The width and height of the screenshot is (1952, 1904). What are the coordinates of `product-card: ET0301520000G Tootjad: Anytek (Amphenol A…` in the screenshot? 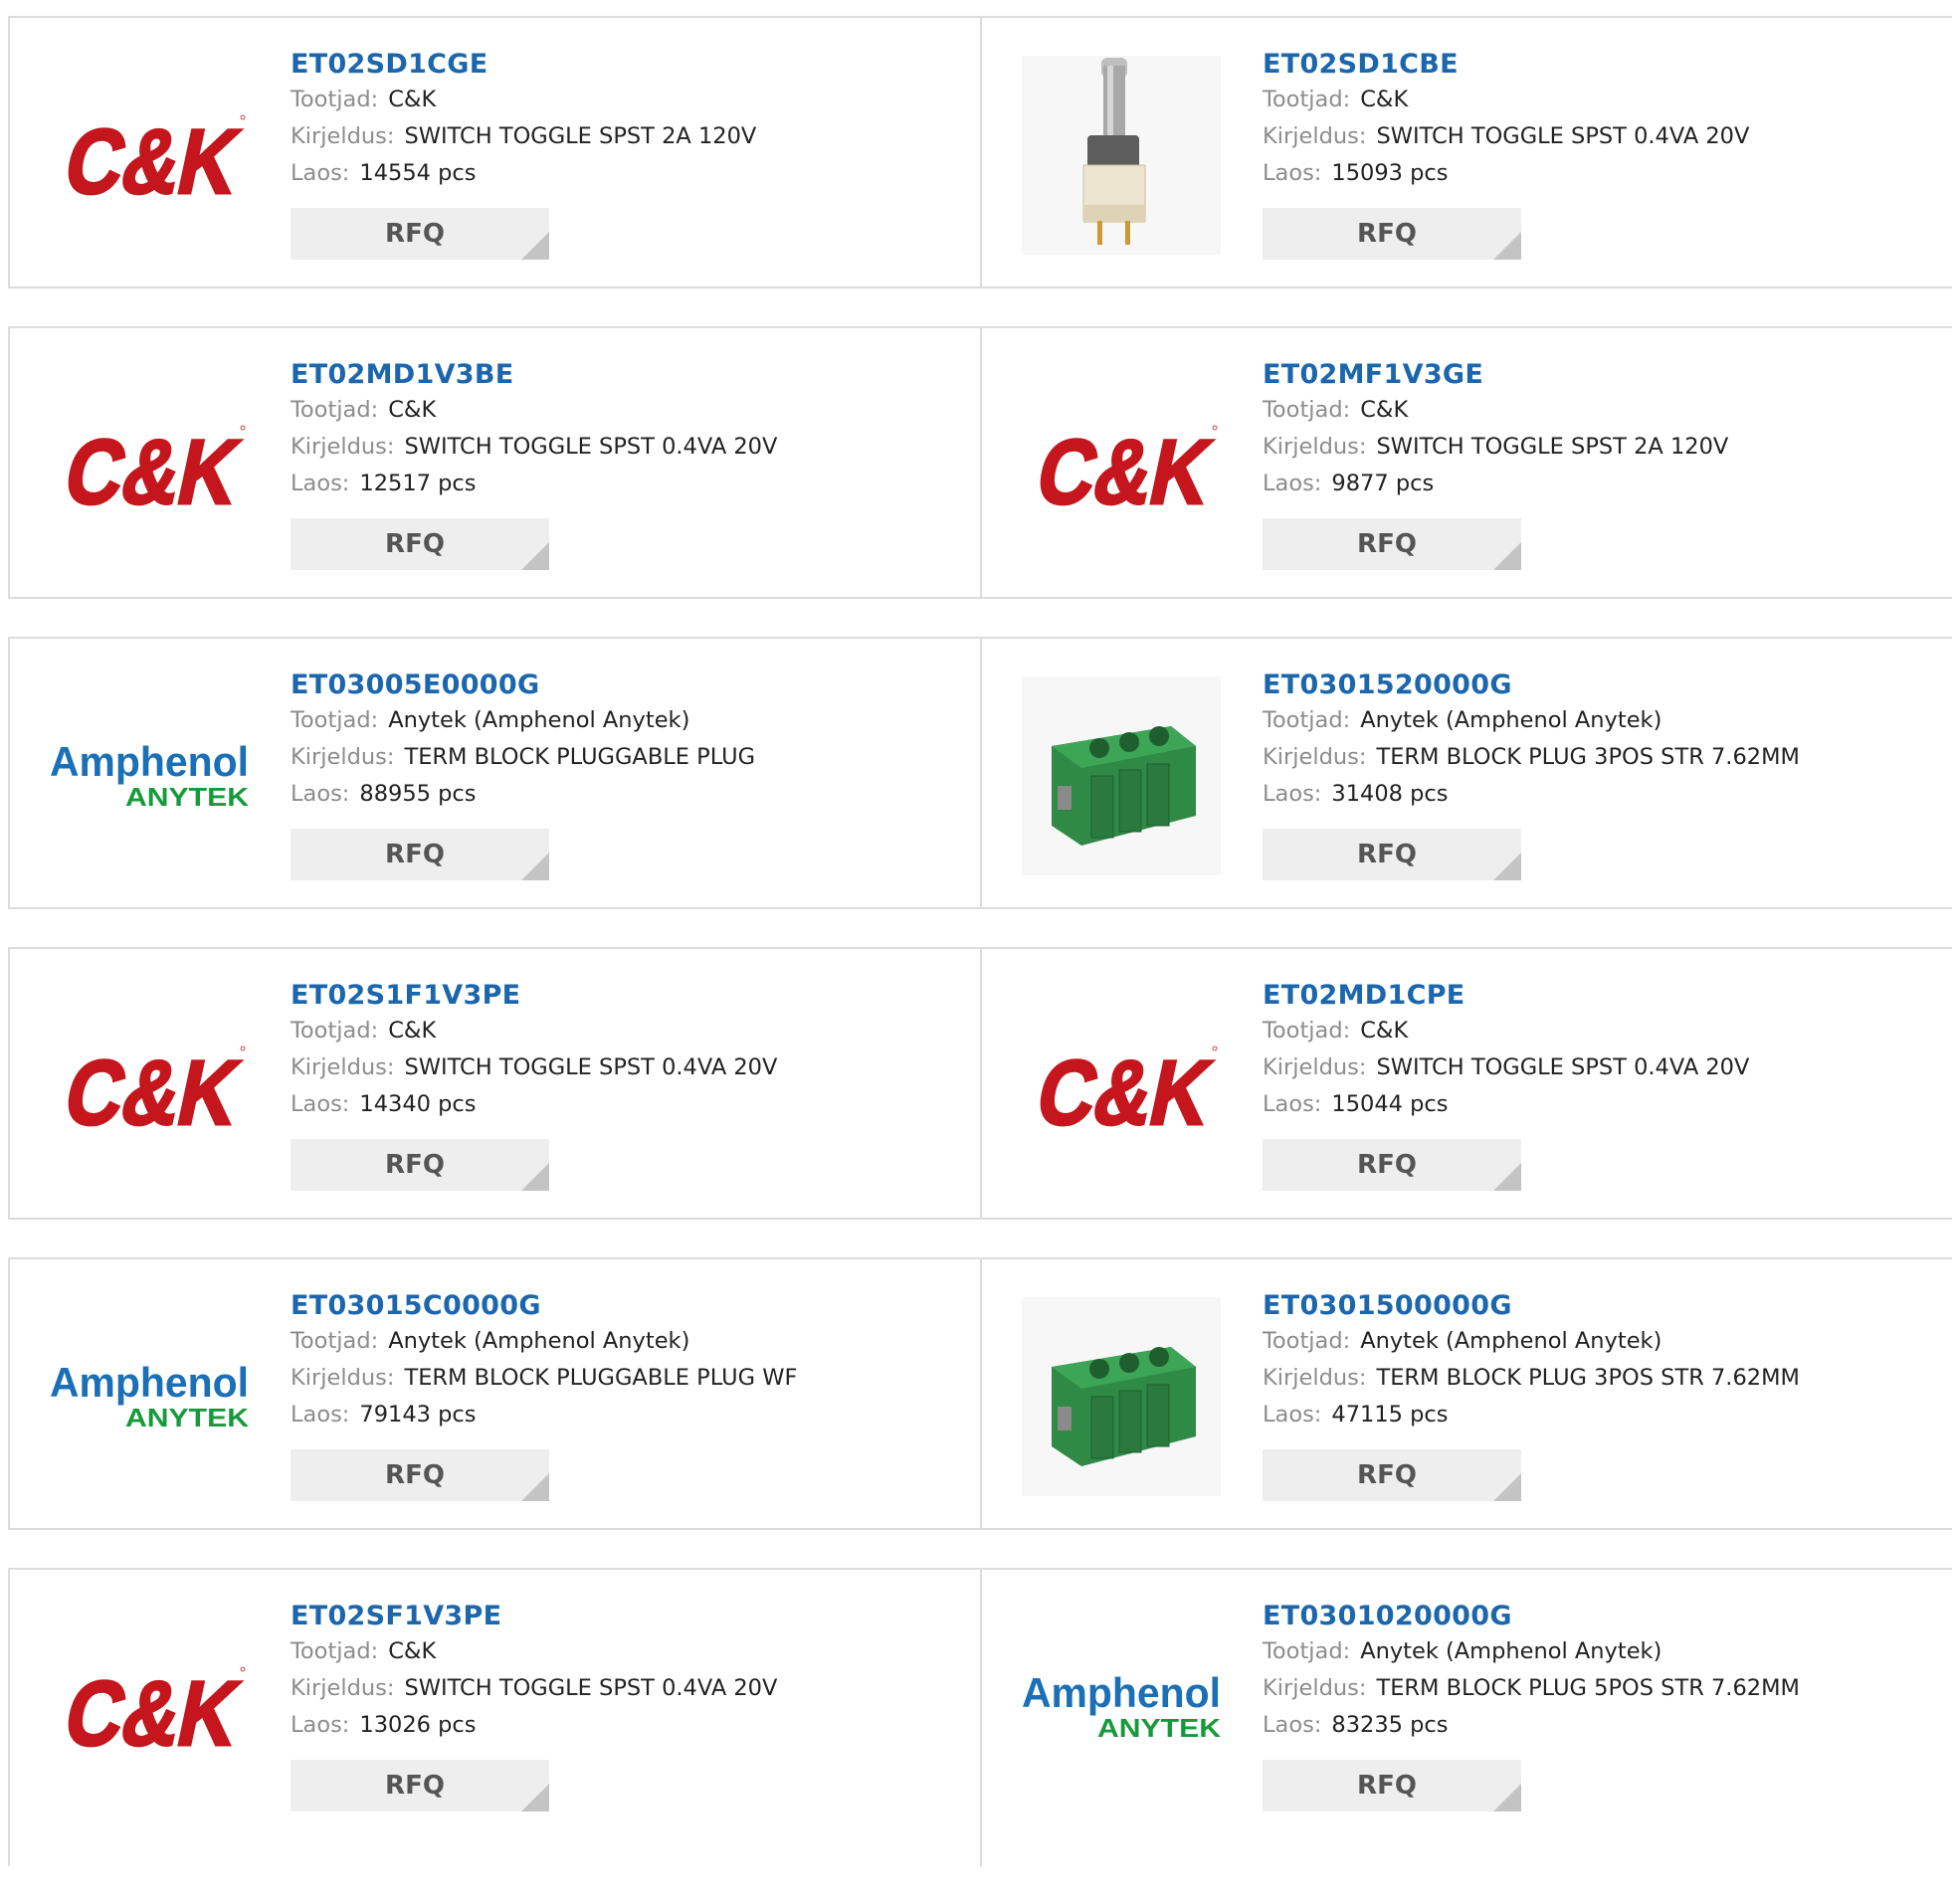 It's located at (1466, 773).